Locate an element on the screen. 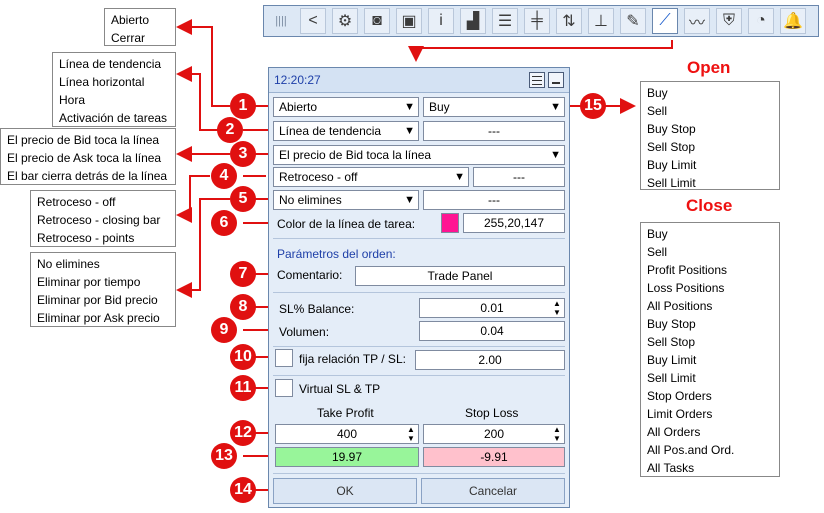 This screenshot has height=513, width=824. pullback-select: Retroceso - off ▼ is located at coordinates (371, 177).